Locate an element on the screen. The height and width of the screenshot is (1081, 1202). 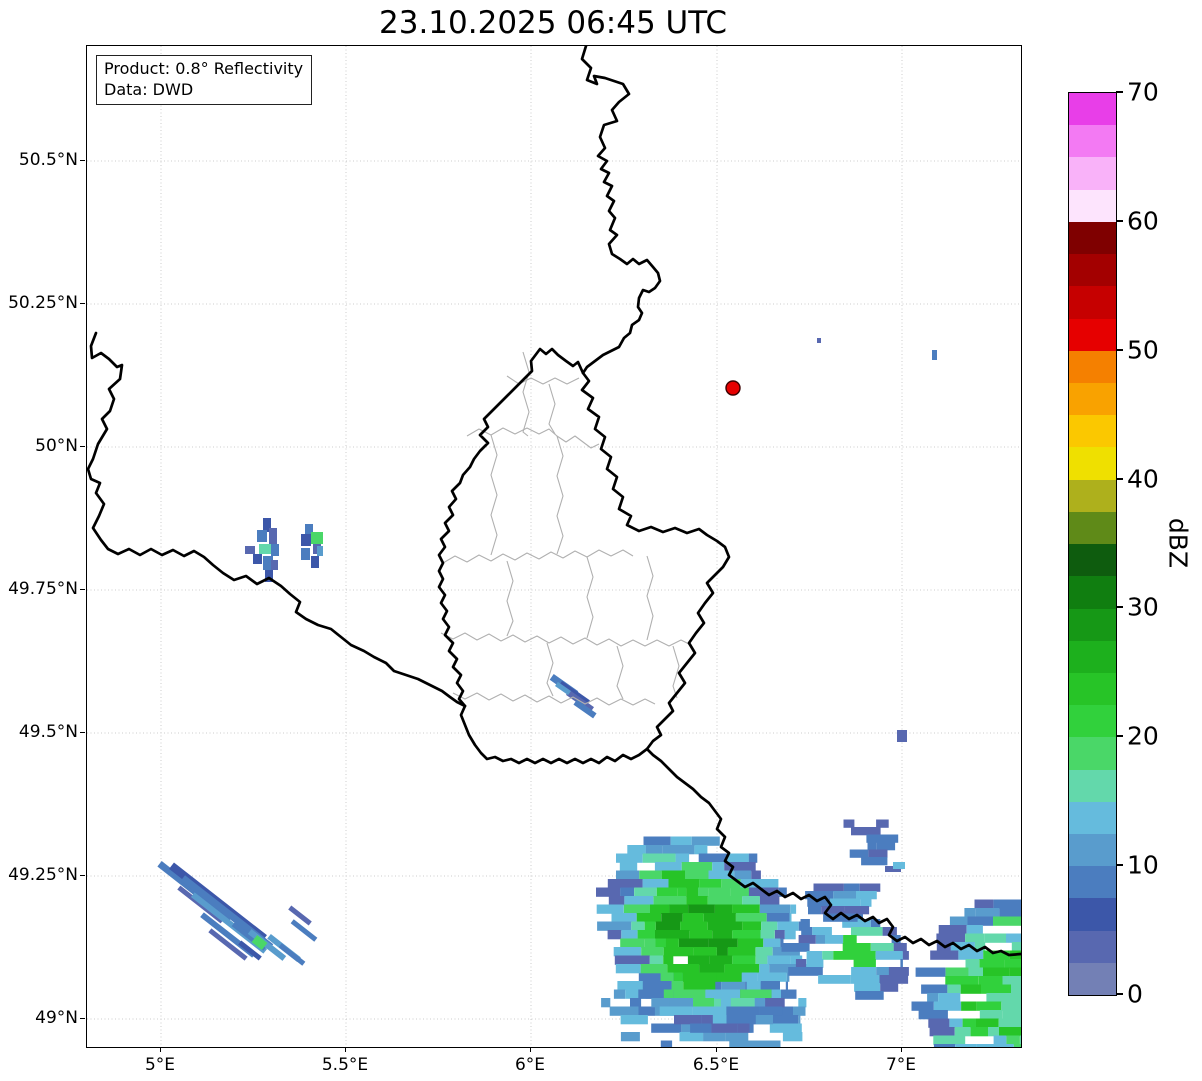
product-info-box: Product: 0.8° Reflectivity Data: DWD is located at coordinates (204, 80).